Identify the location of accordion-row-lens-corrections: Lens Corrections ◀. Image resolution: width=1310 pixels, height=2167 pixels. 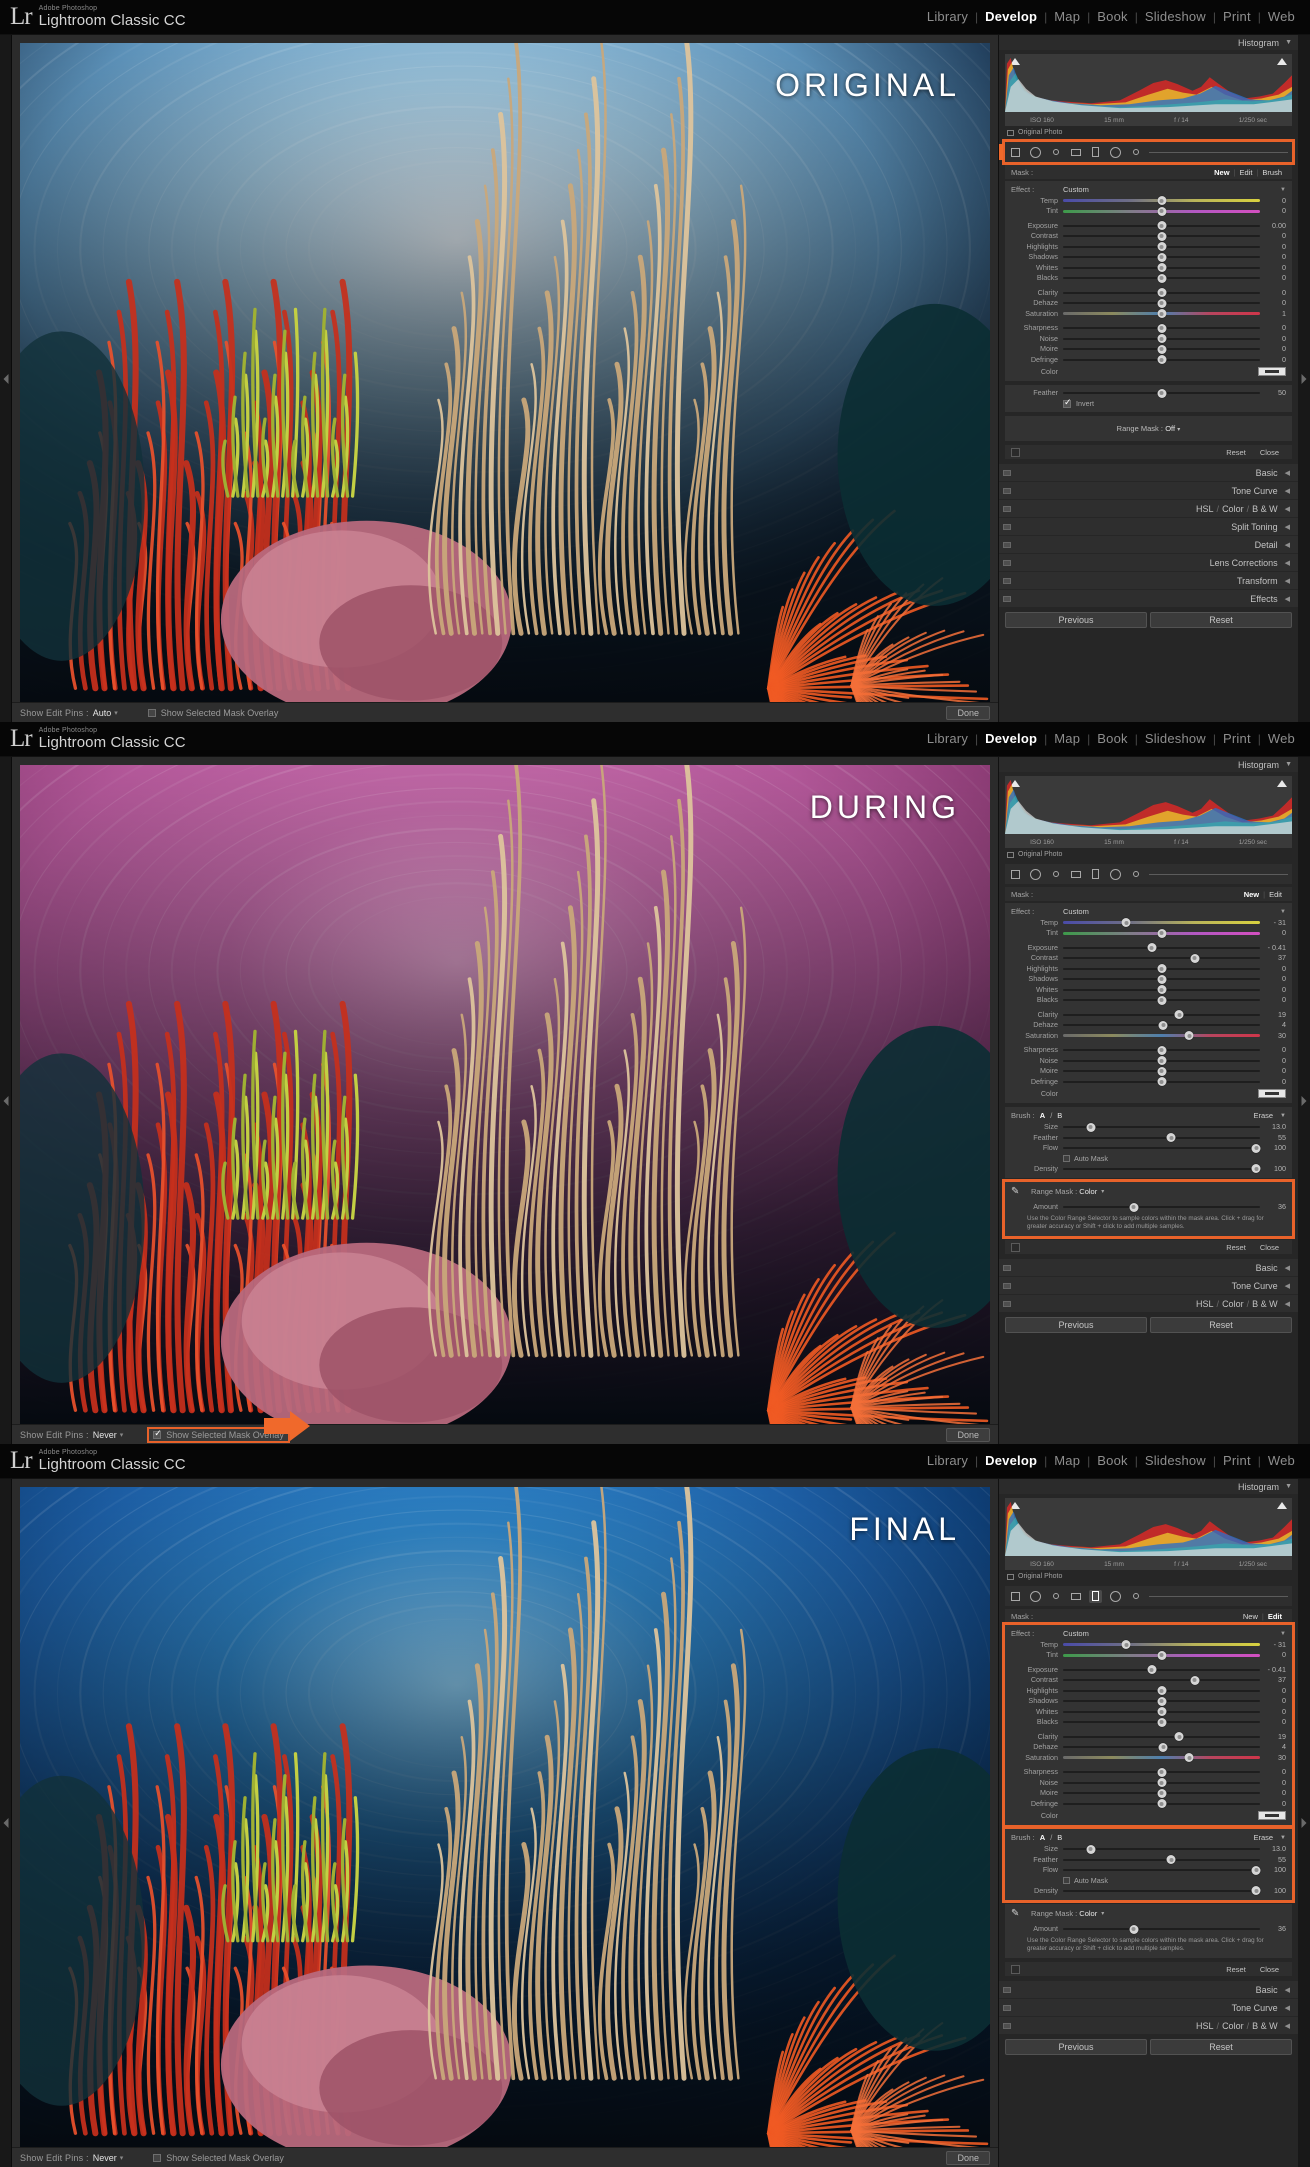
(1148, 562).